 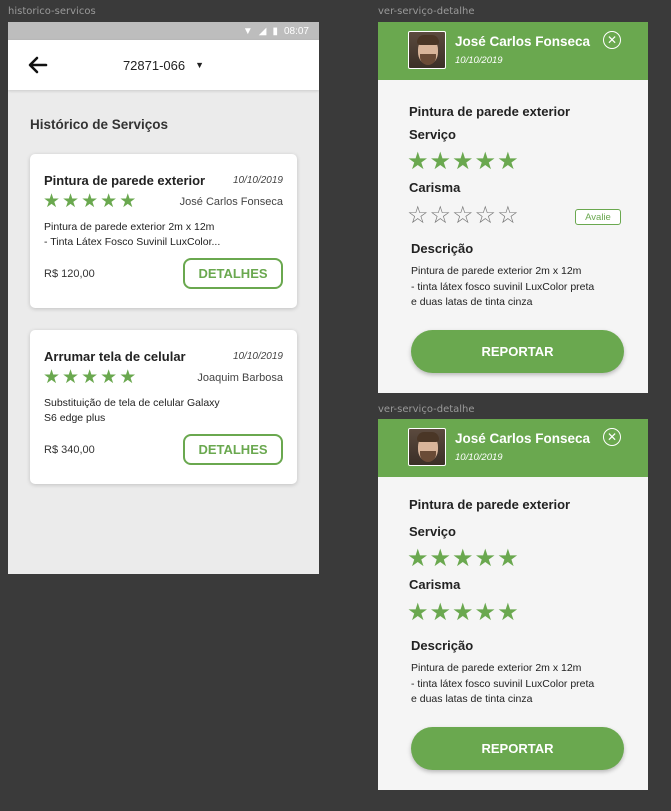 I want to click on wifi-icon: ▼, so click(x=247, y=31).